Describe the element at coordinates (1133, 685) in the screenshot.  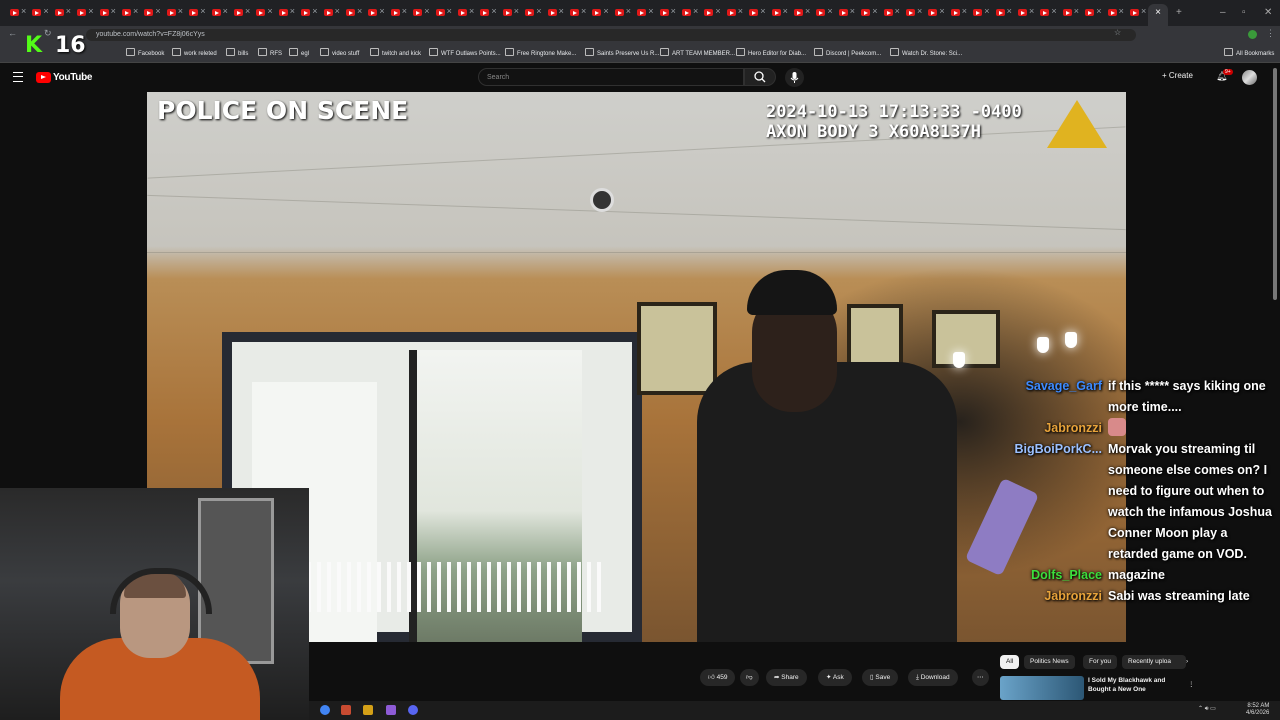
I see `recommended-title: I Sold My Blackhawk and Bought a New One` at that location.